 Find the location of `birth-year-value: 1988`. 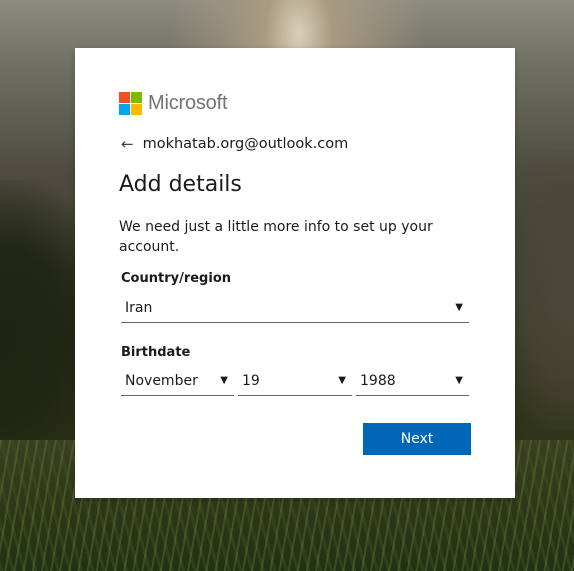

birth-year-value: 1988 is located at coordinates (378, 380).